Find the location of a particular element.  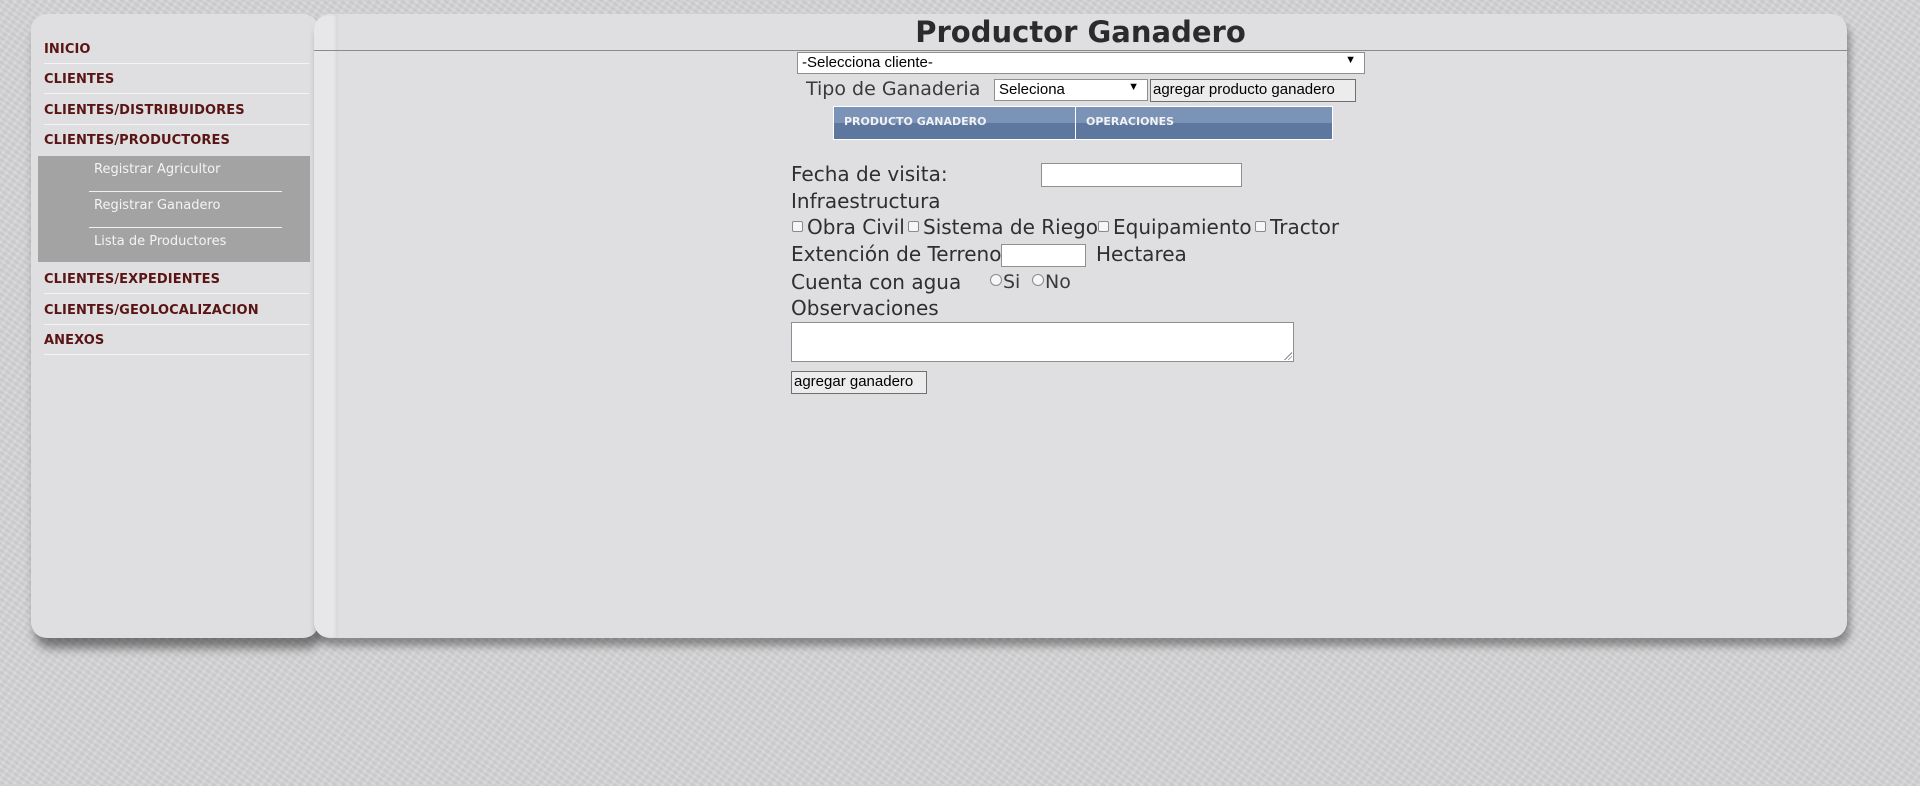

extension-terreno-label: Extención de Terreno is located at coordinates (896, 254).